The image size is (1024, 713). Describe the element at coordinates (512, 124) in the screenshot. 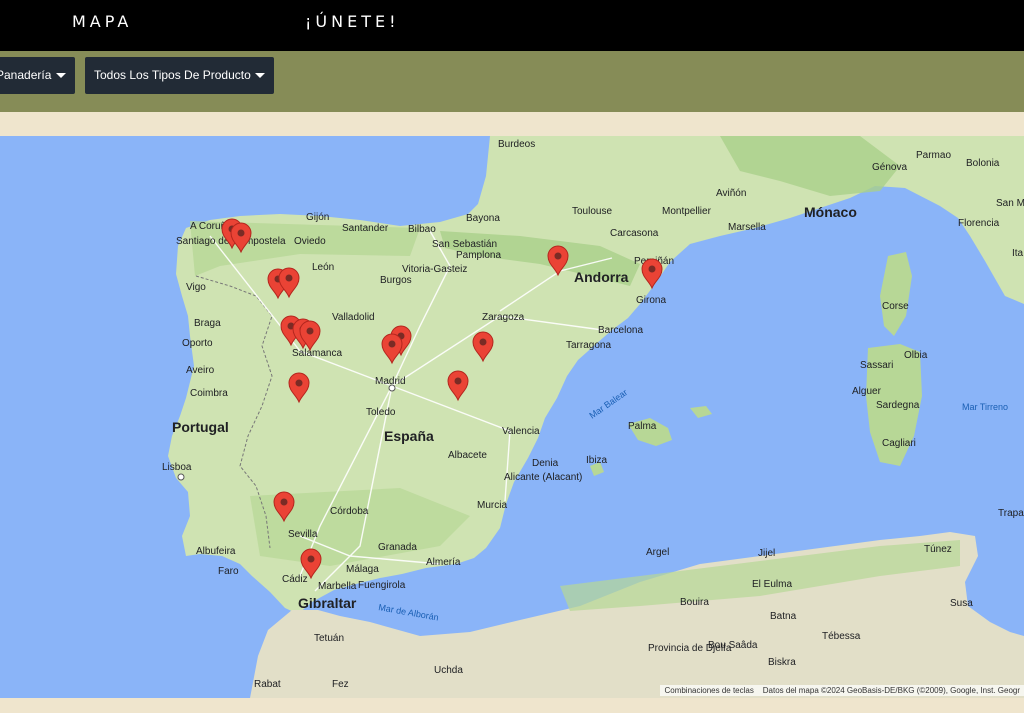

I see `spacer-band` at that location.